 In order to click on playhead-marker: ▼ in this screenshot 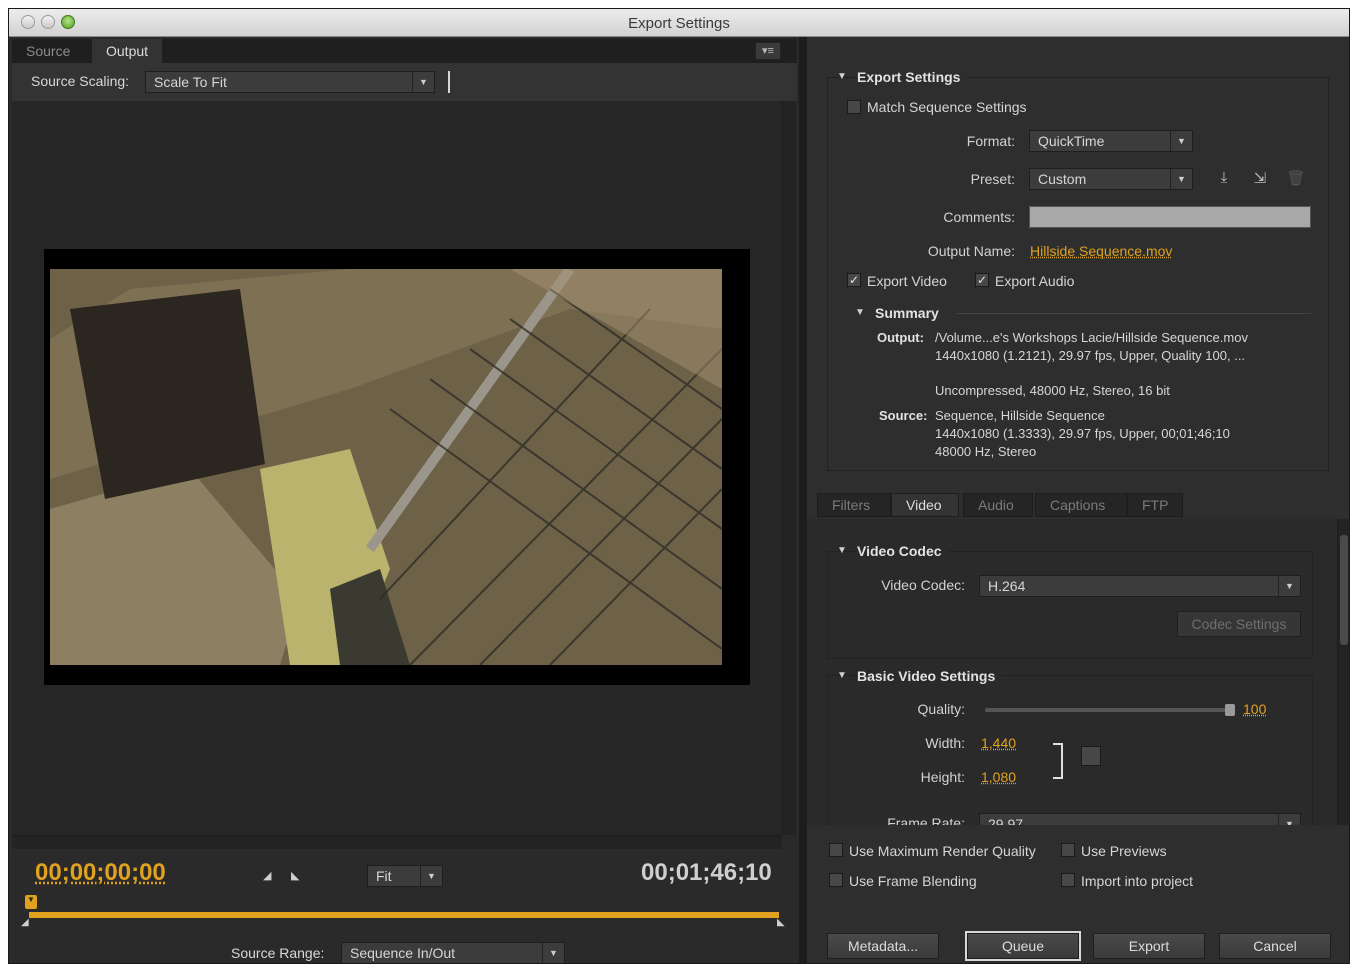, I will do `click(31, 902)`.